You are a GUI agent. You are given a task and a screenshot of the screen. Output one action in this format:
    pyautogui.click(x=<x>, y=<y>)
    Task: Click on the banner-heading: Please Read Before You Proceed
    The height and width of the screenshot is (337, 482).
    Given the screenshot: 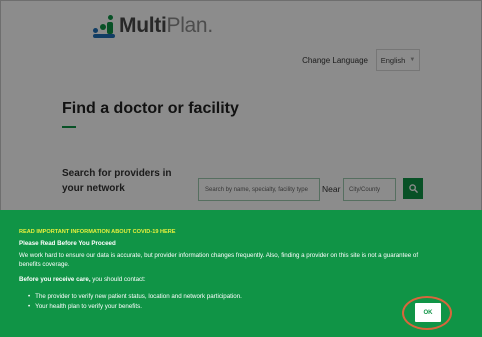 What is the action you would take?
    pyautogui.click(x=67, y=243)
    